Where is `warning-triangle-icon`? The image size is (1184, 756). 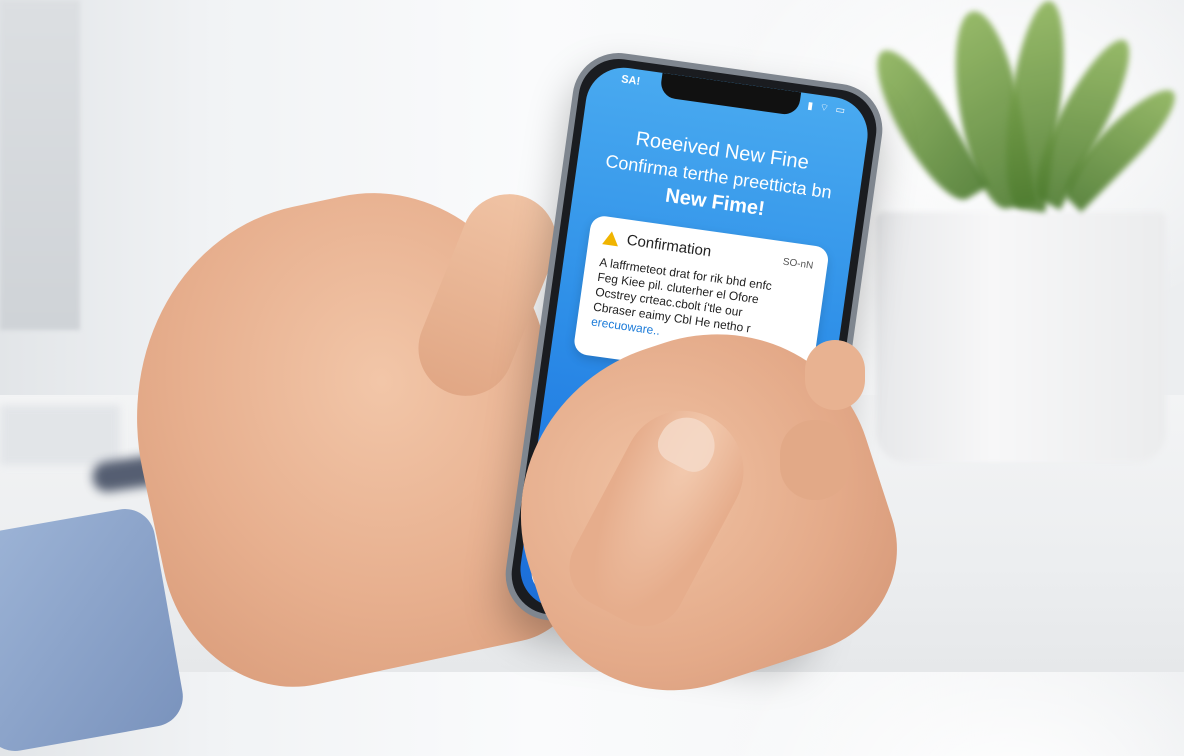 warning-triangle-icon is located at coordinates (611, 237).